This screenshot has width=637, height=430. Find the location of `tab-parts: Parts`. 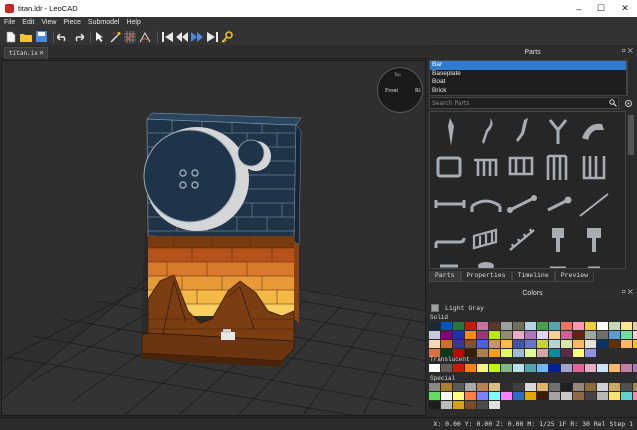

tab-parts: Parts is located at coordinates (445, 276).